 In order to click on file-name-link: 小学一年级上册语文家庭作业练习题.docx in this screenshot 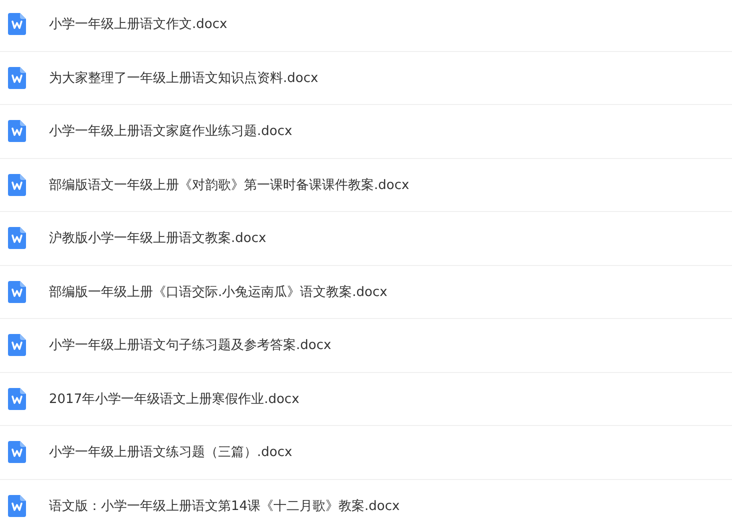, I will do `click(170, 131)`.